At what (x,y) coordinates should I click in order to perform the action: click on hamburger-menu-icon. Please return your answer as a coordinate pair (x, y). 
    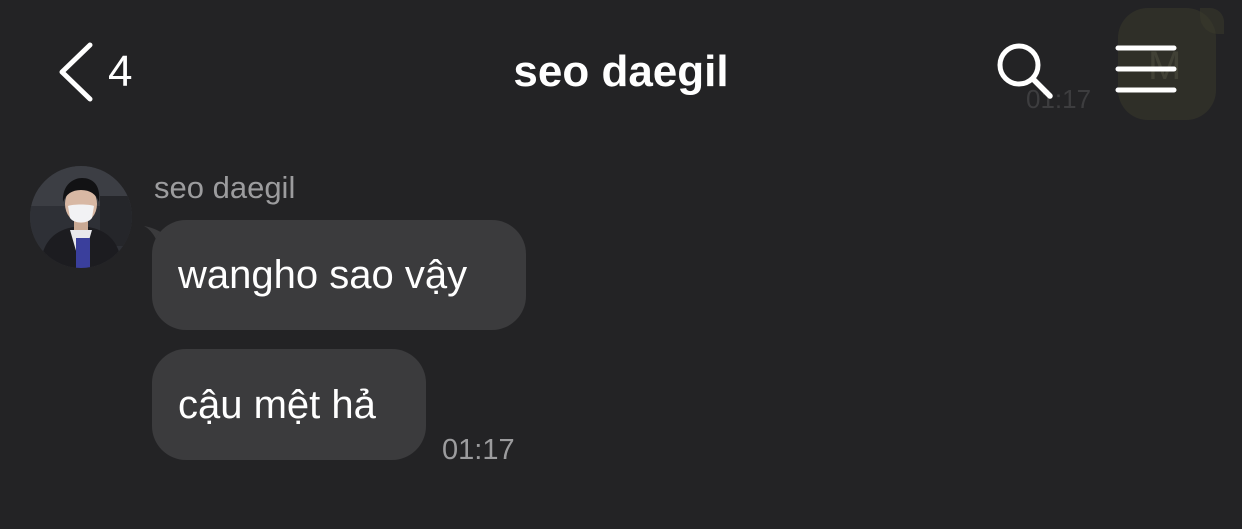
    Looking at the image, I should click on (1146, 70).